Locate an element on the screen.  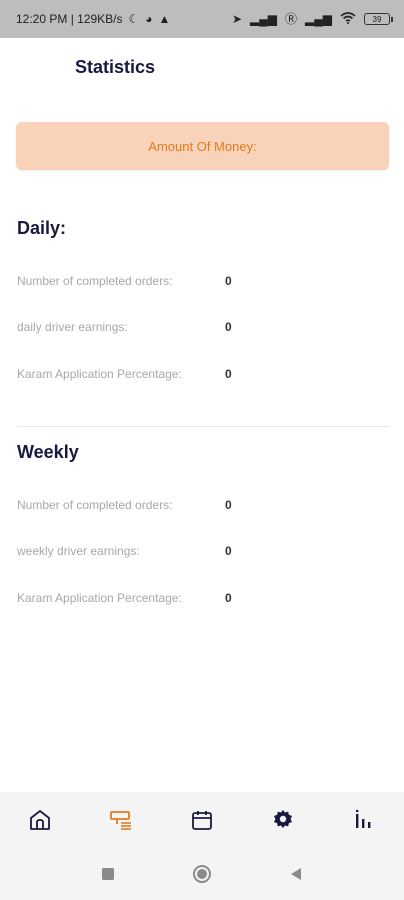
section-divider is located at coordinates (203, 426).